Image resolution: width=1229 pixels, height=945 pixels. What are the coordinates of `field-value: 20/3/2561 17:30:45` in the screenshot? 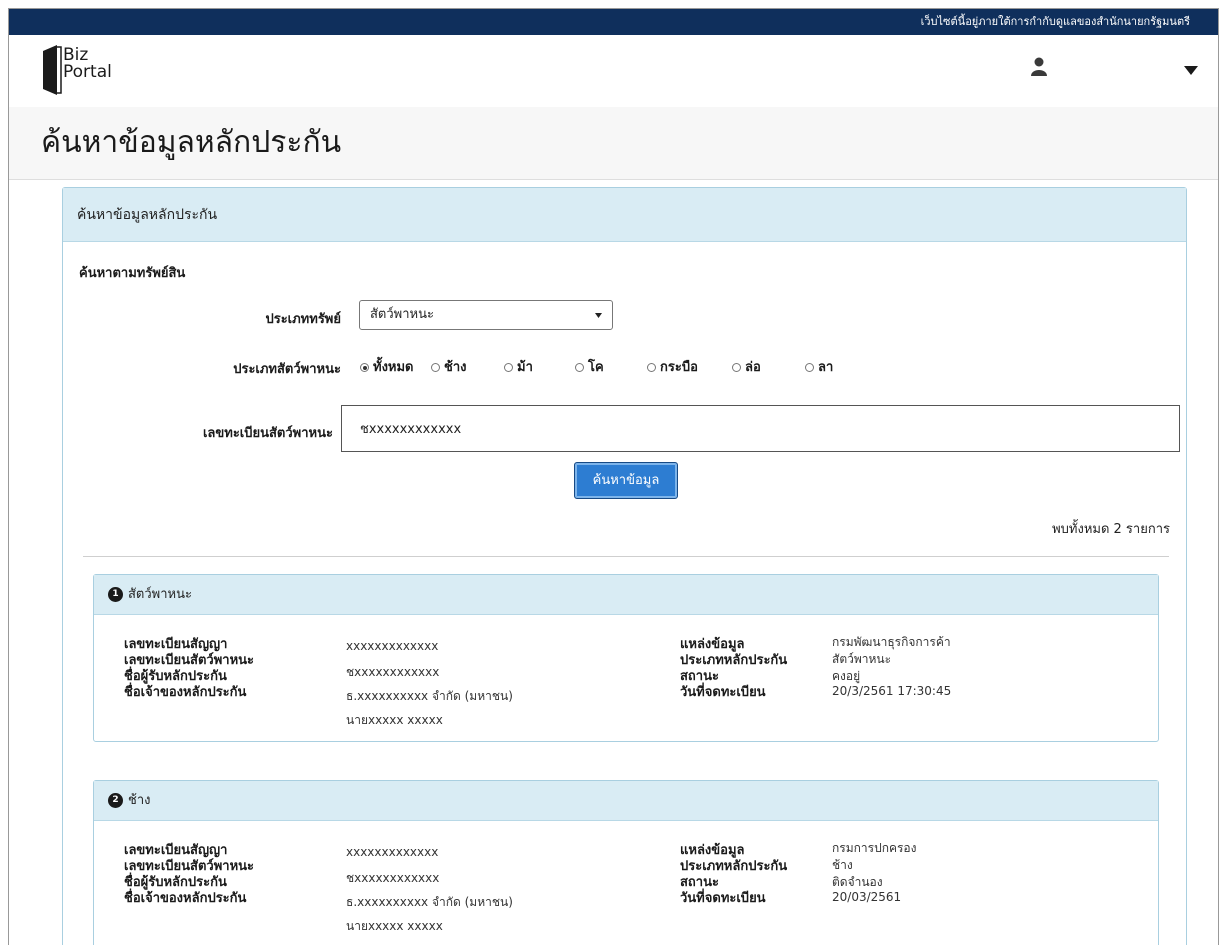 It's located at (892, 691).